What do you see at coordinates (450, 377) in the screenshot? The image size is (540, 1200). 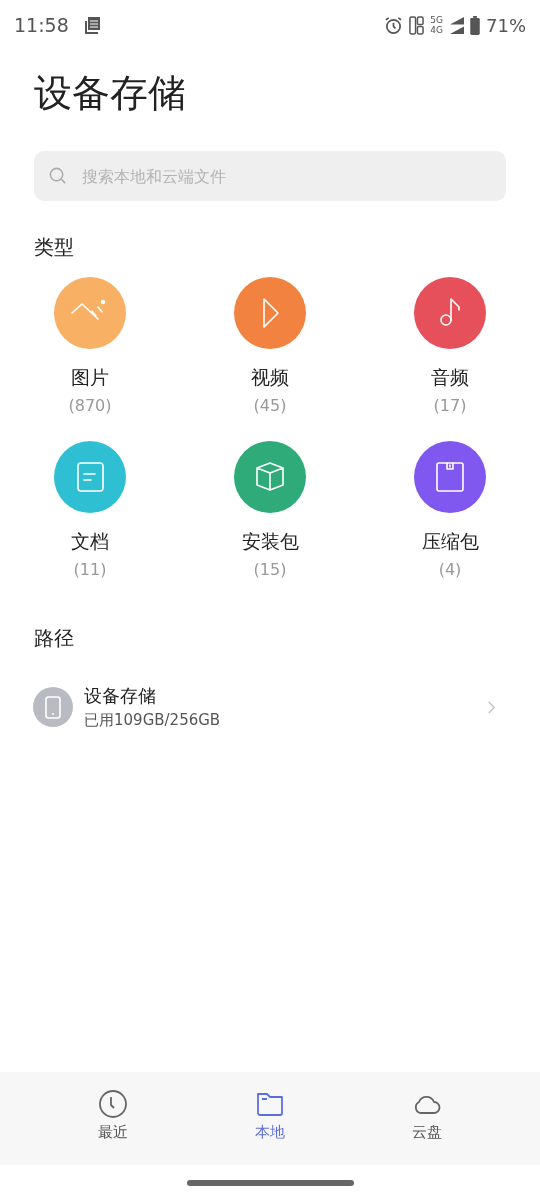 I see `category-label: 音频` at bounding box center [450, 377].